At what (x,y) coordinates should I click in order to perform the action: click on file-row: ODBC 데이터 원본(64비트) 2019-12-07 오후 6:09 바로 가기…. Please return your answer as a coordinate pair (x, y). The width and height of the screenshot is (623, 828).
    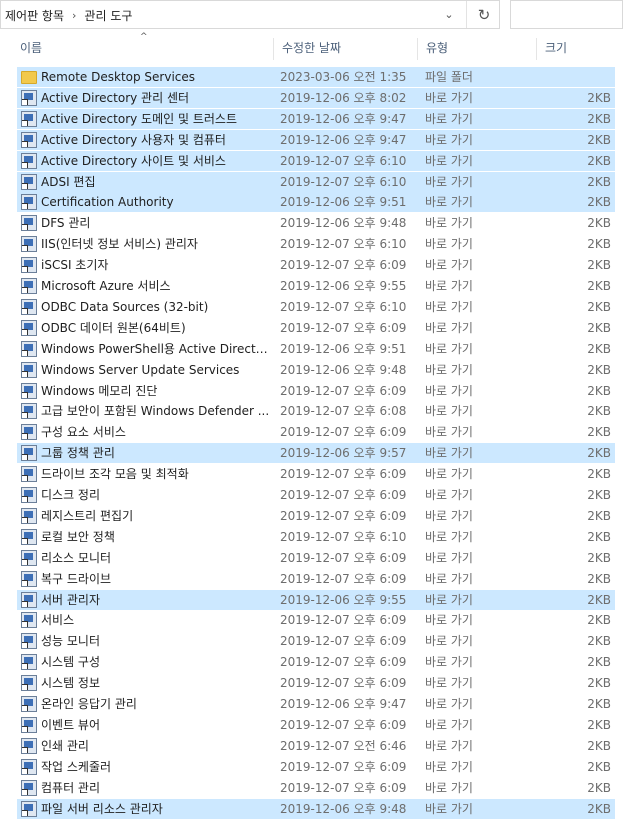
    Looking at the image, I should click on (316, 328).